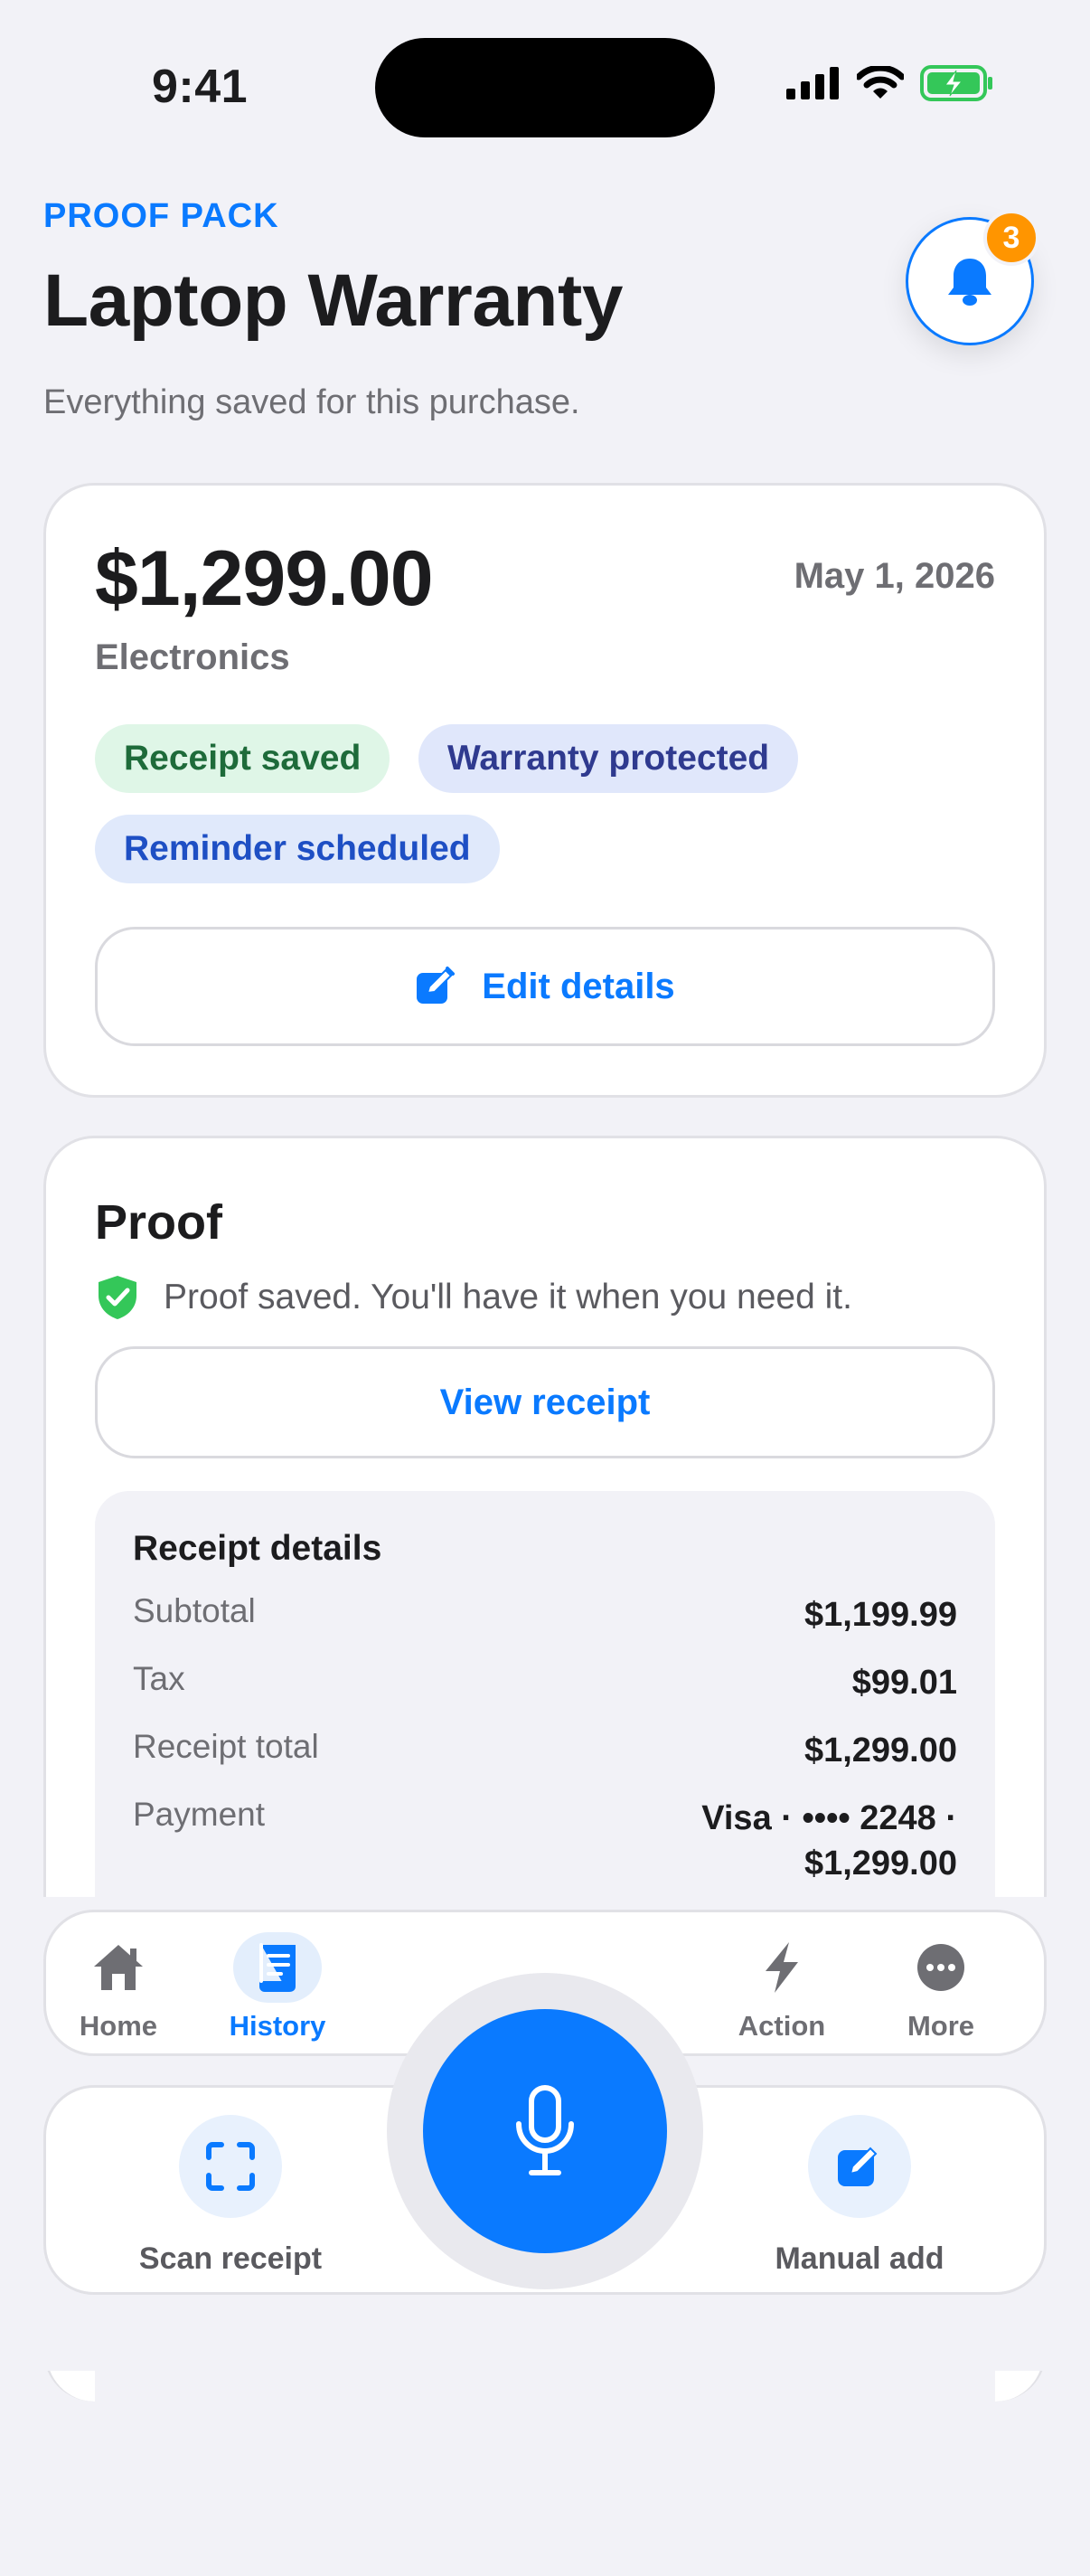  I want to click on voice-input-button, so click(545, 2131).